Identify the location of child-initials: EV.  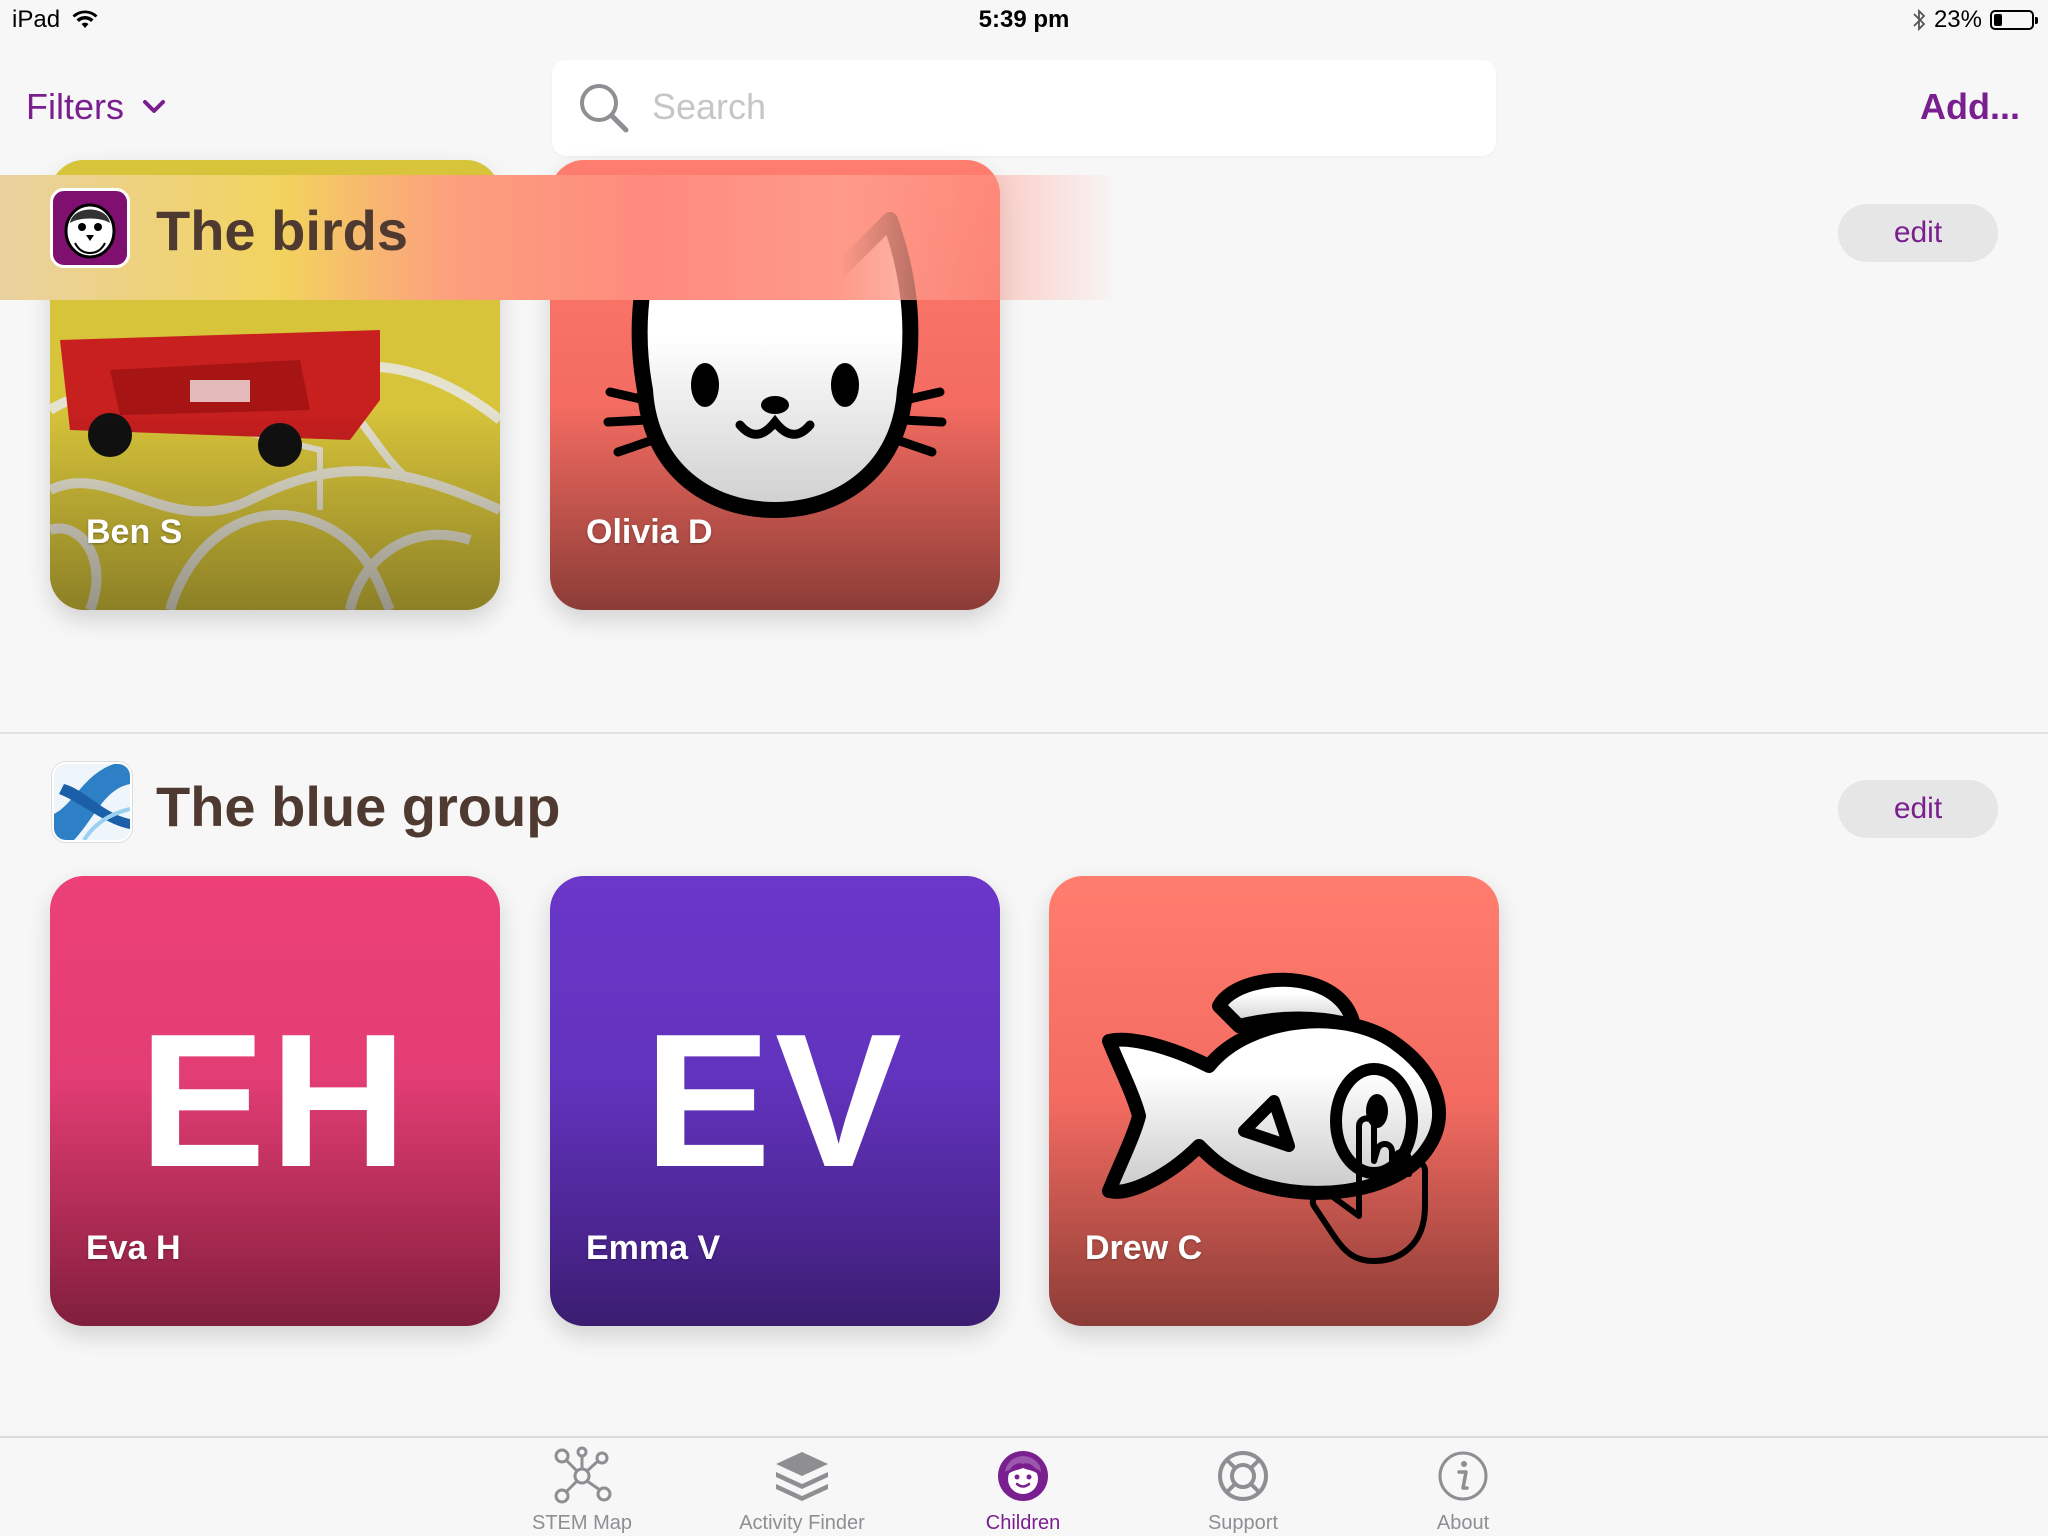
(775, 1101).